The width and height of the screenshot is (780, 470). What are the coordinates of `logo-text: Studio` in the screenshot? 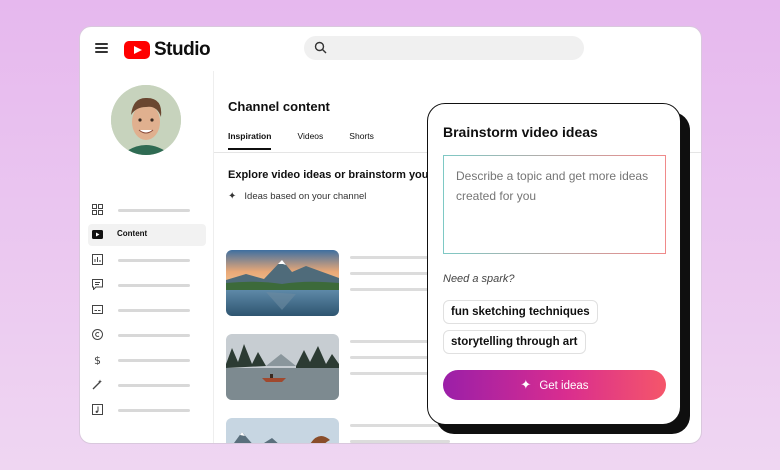 It's located at (182, 49).